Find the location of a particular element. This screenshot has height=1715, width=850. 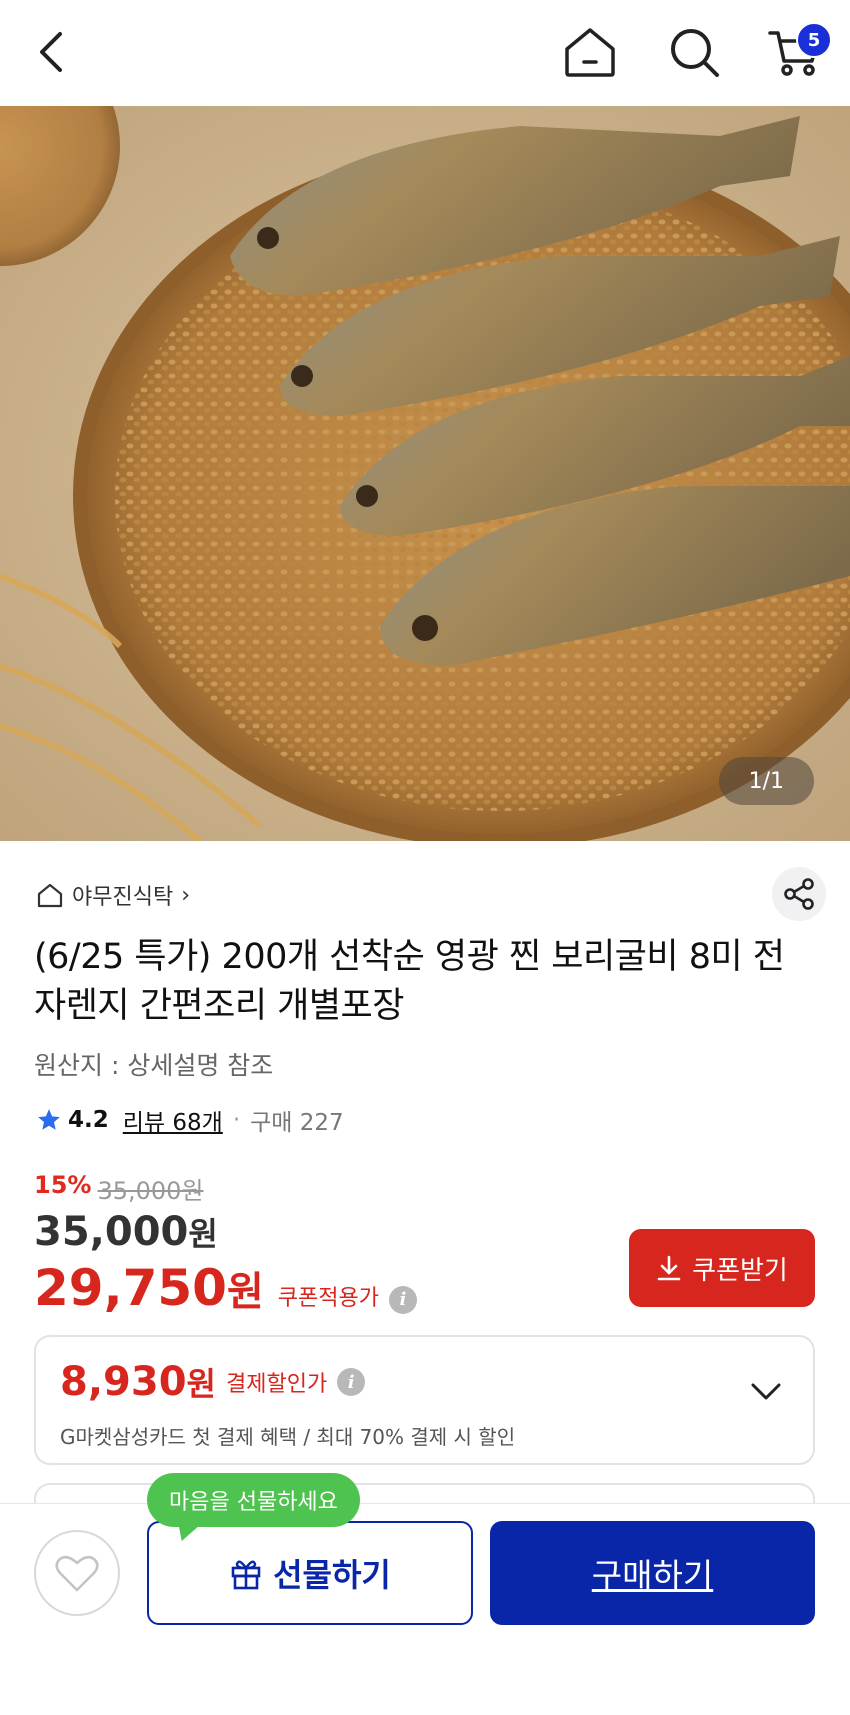

search-icon is located at coordinates (695, 53).